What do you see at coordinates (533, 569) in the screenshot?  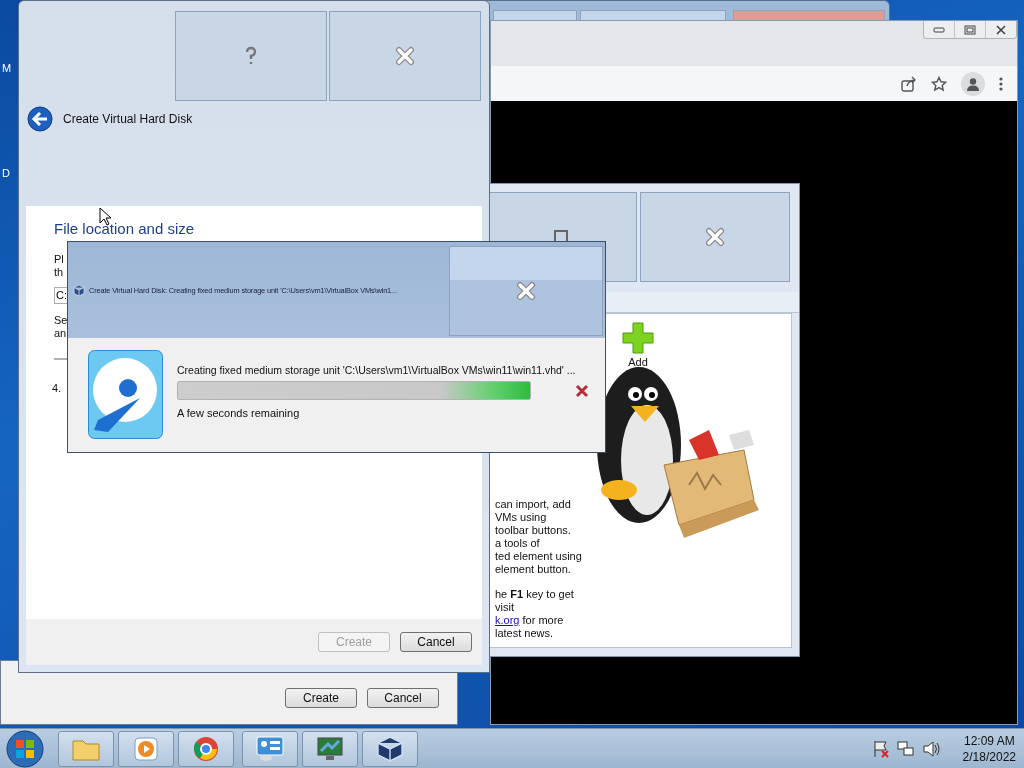 I see `help-text-line: element button.` at bounding box center [533, 569].